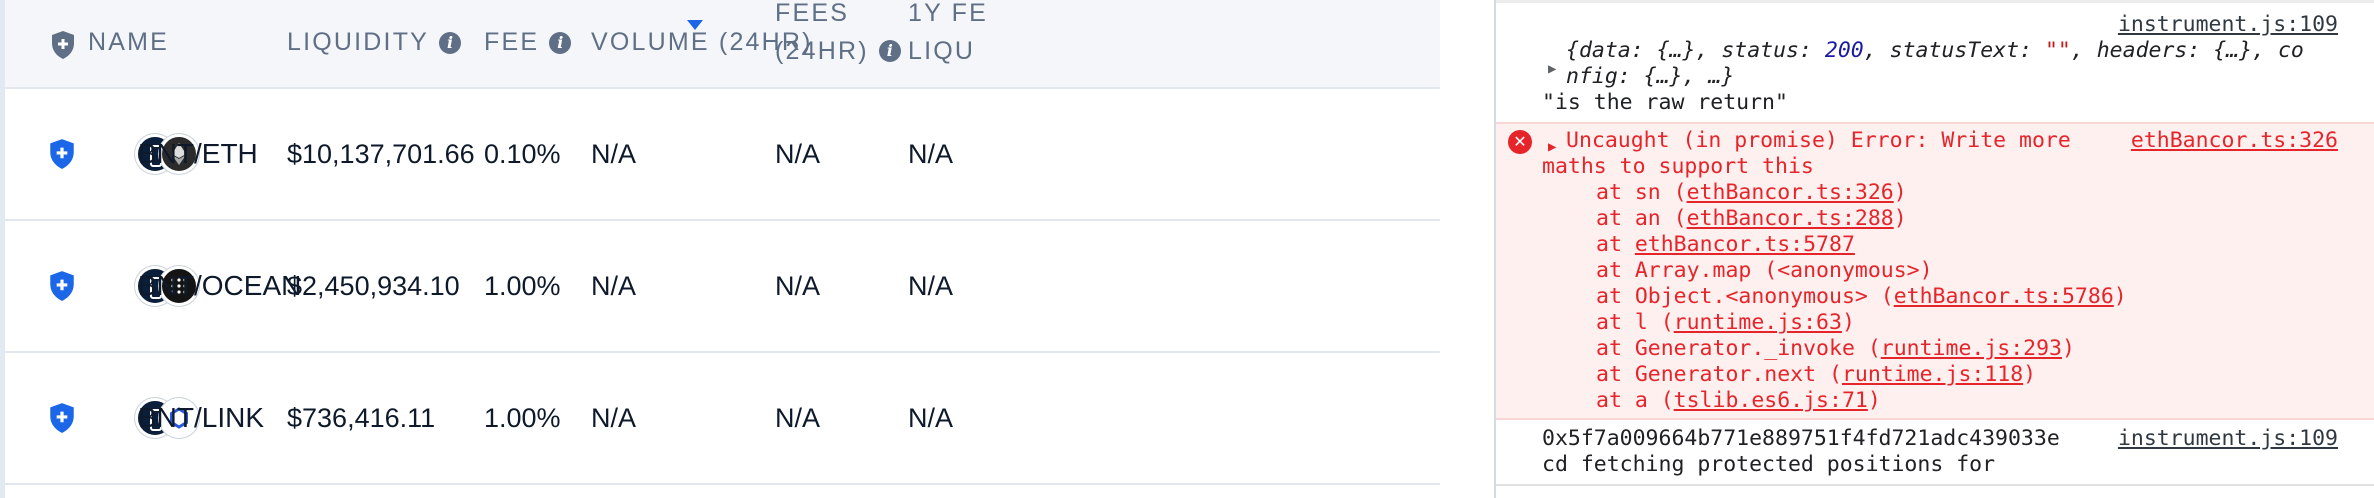 This screenshot has width=2374, height=498. I want to click on pool-liquidity: $2,450,934.10, so click(373, 285).